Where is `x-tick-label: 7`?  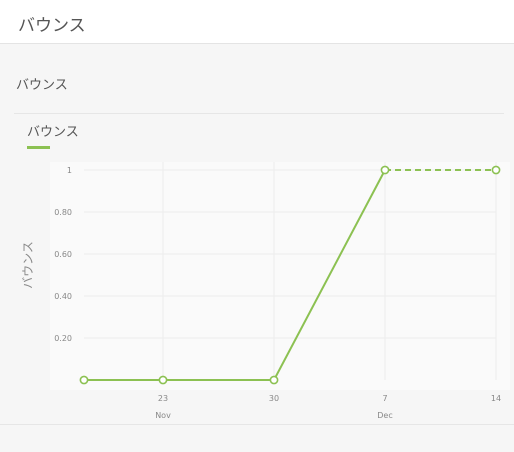 x-tick-label: 7 is located at coordinates (384, 398).